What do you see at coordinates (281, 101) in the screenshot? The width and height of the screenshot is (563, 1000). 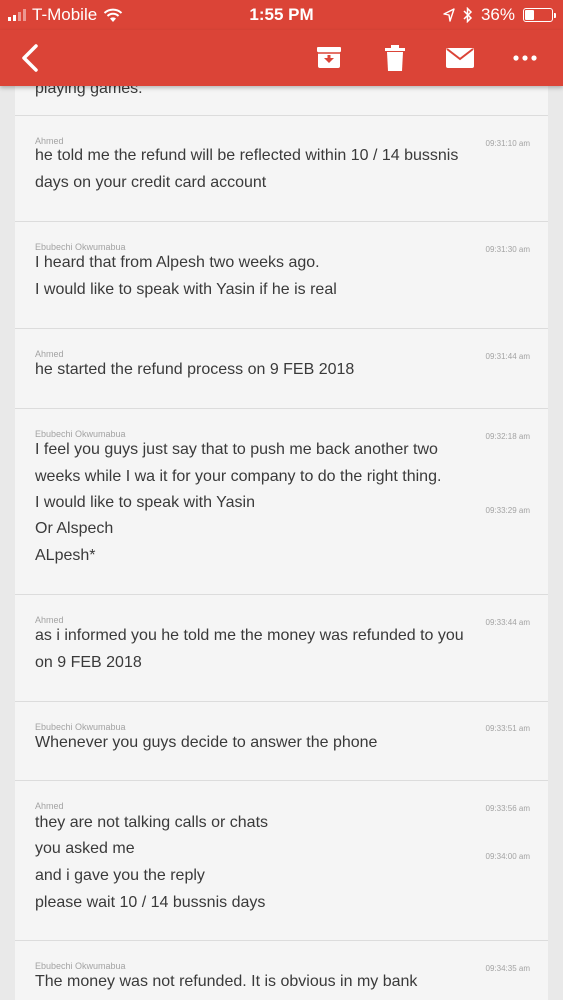 I see `previous-message-card: playing games.` at bounding box center [281, 101].